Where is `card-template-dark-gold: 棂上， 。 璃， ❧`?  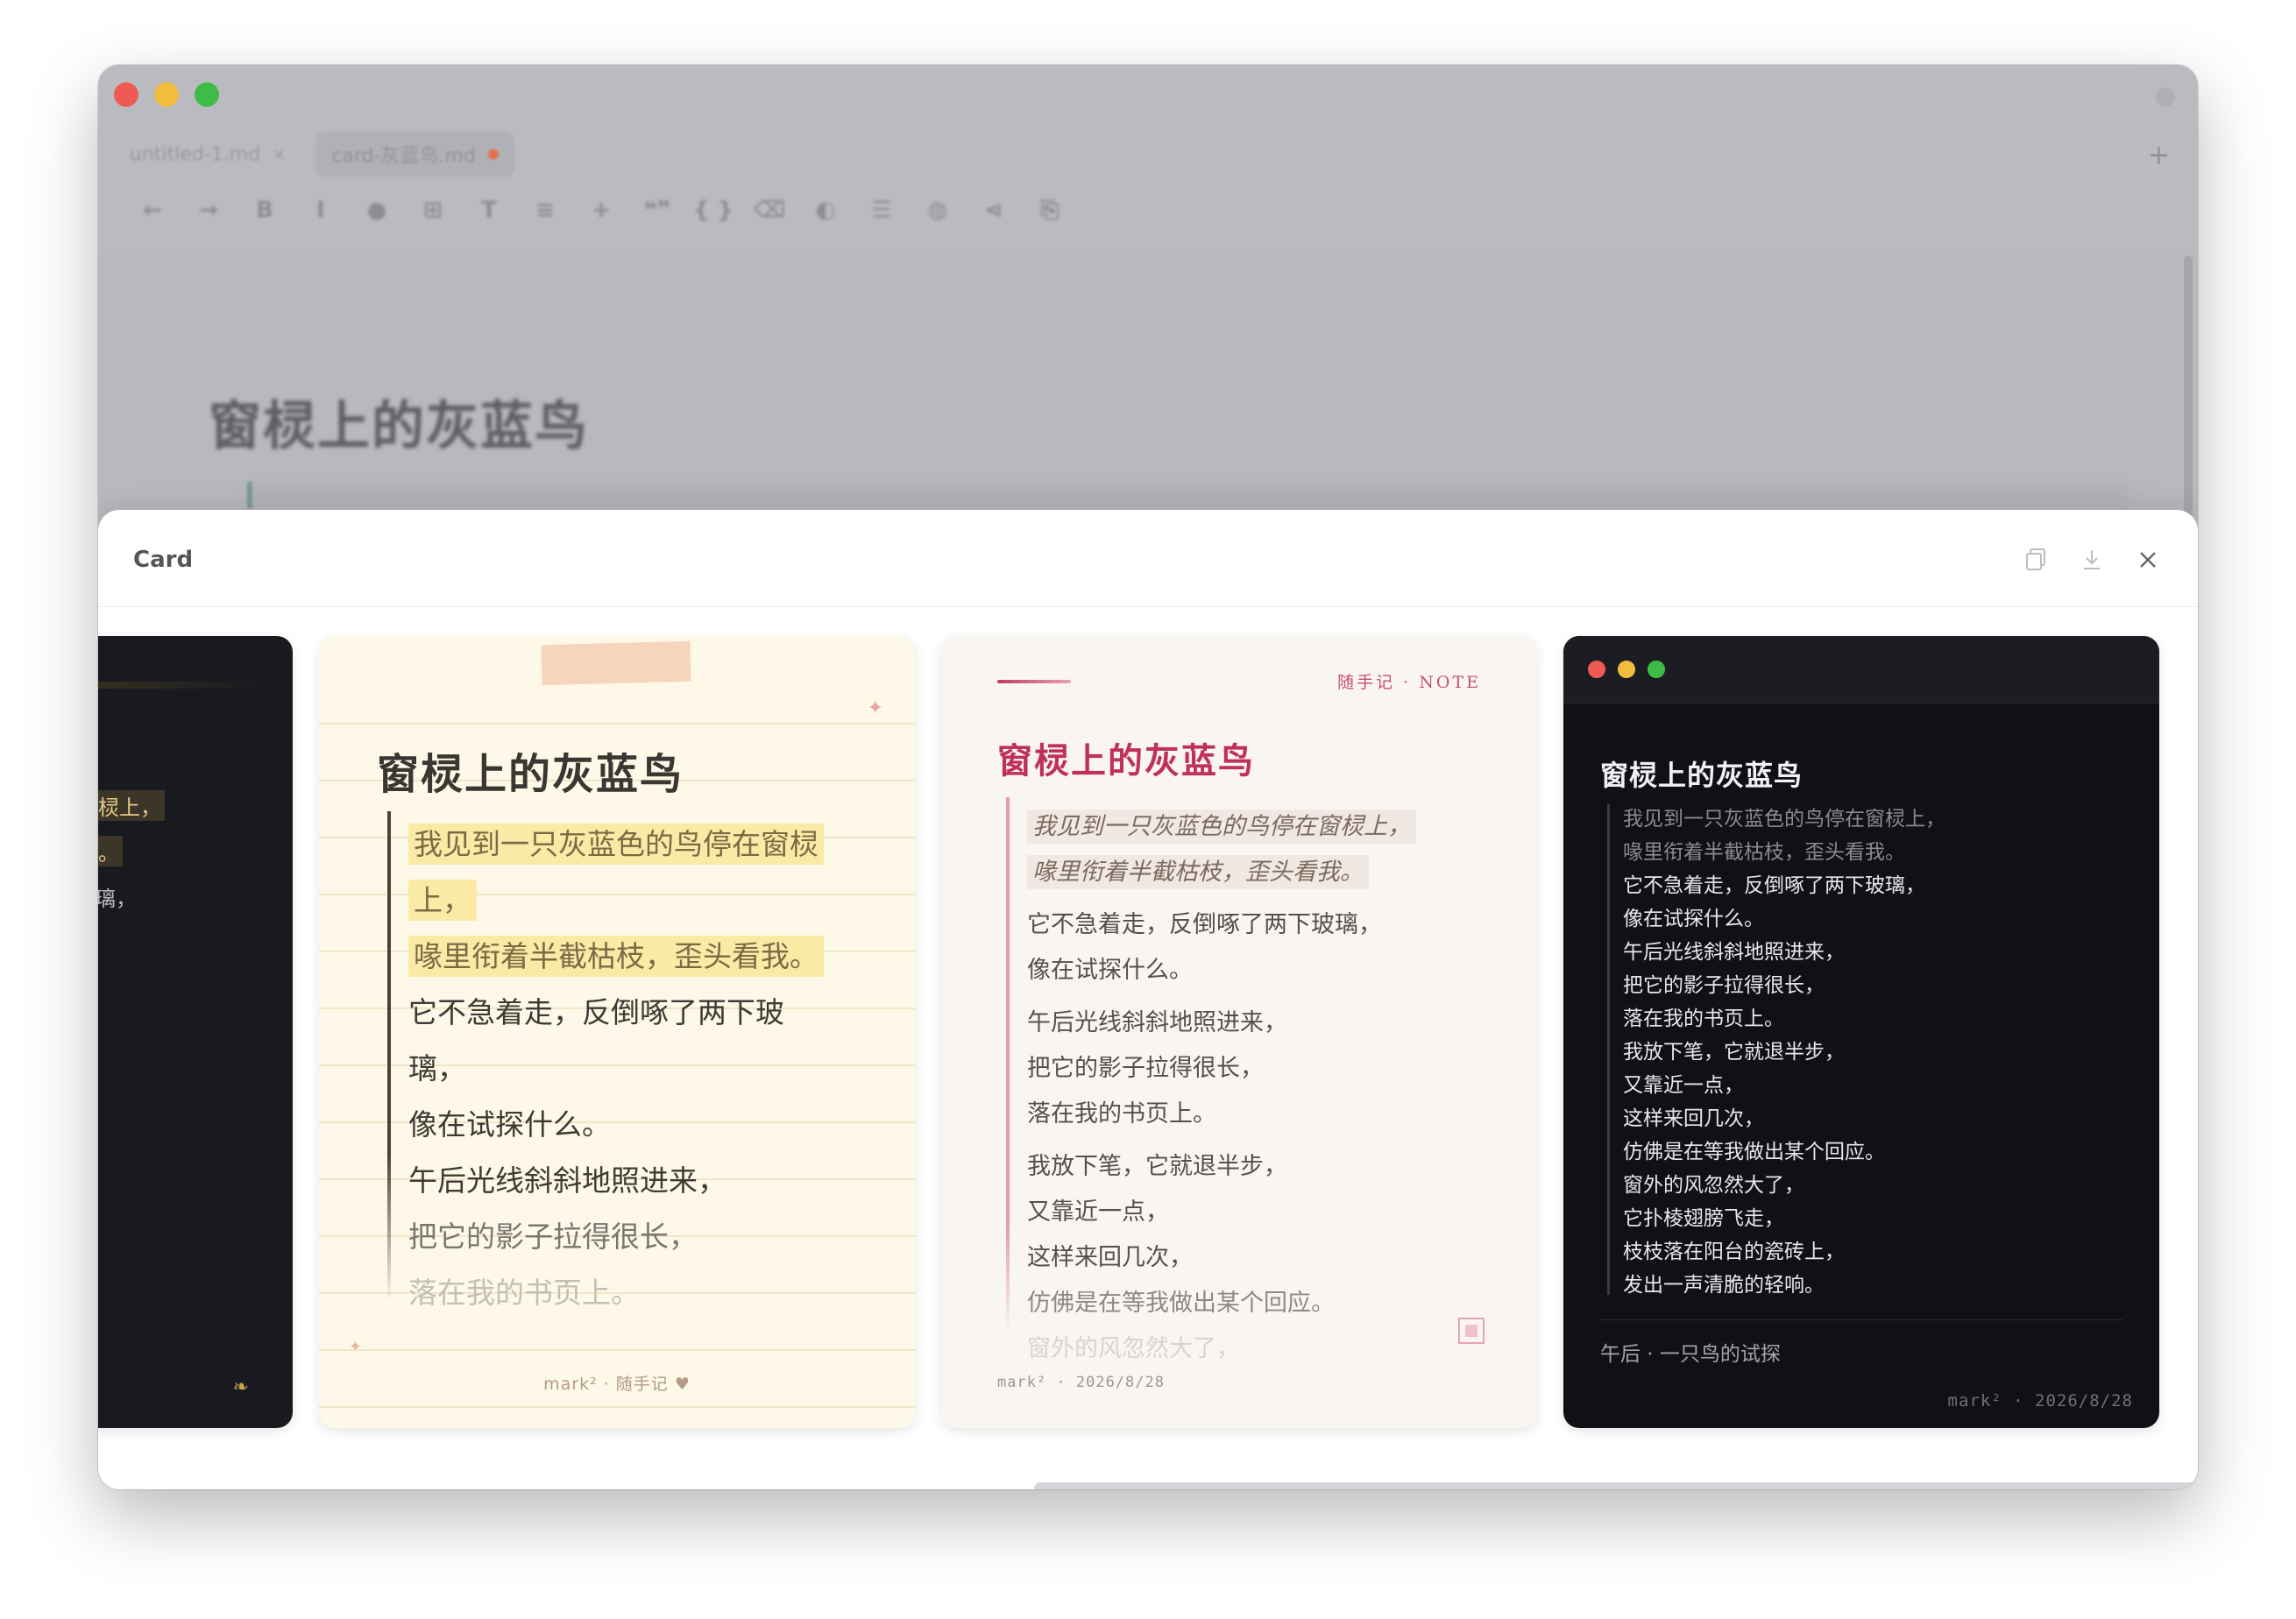
card-template-dark-gold: 棂上， 。 璃， ❧ is located at coordinates (195, 1032).